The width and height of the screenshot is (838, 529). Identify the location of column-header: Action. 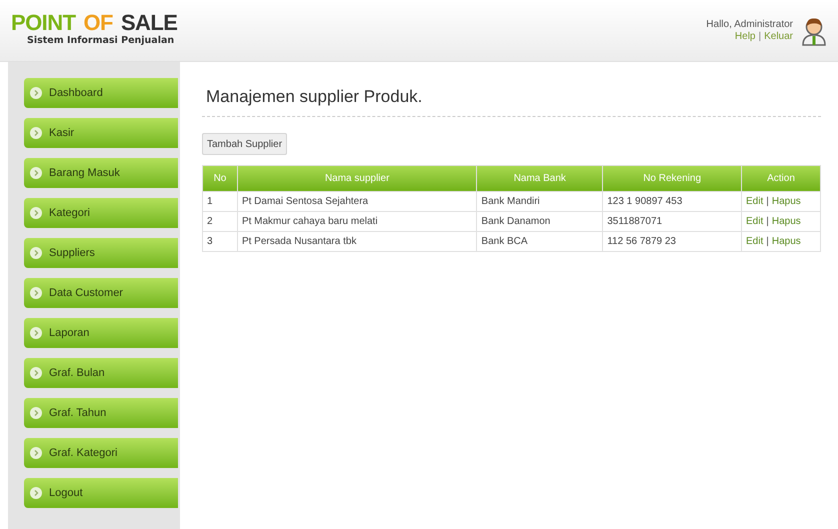
(781, 179).